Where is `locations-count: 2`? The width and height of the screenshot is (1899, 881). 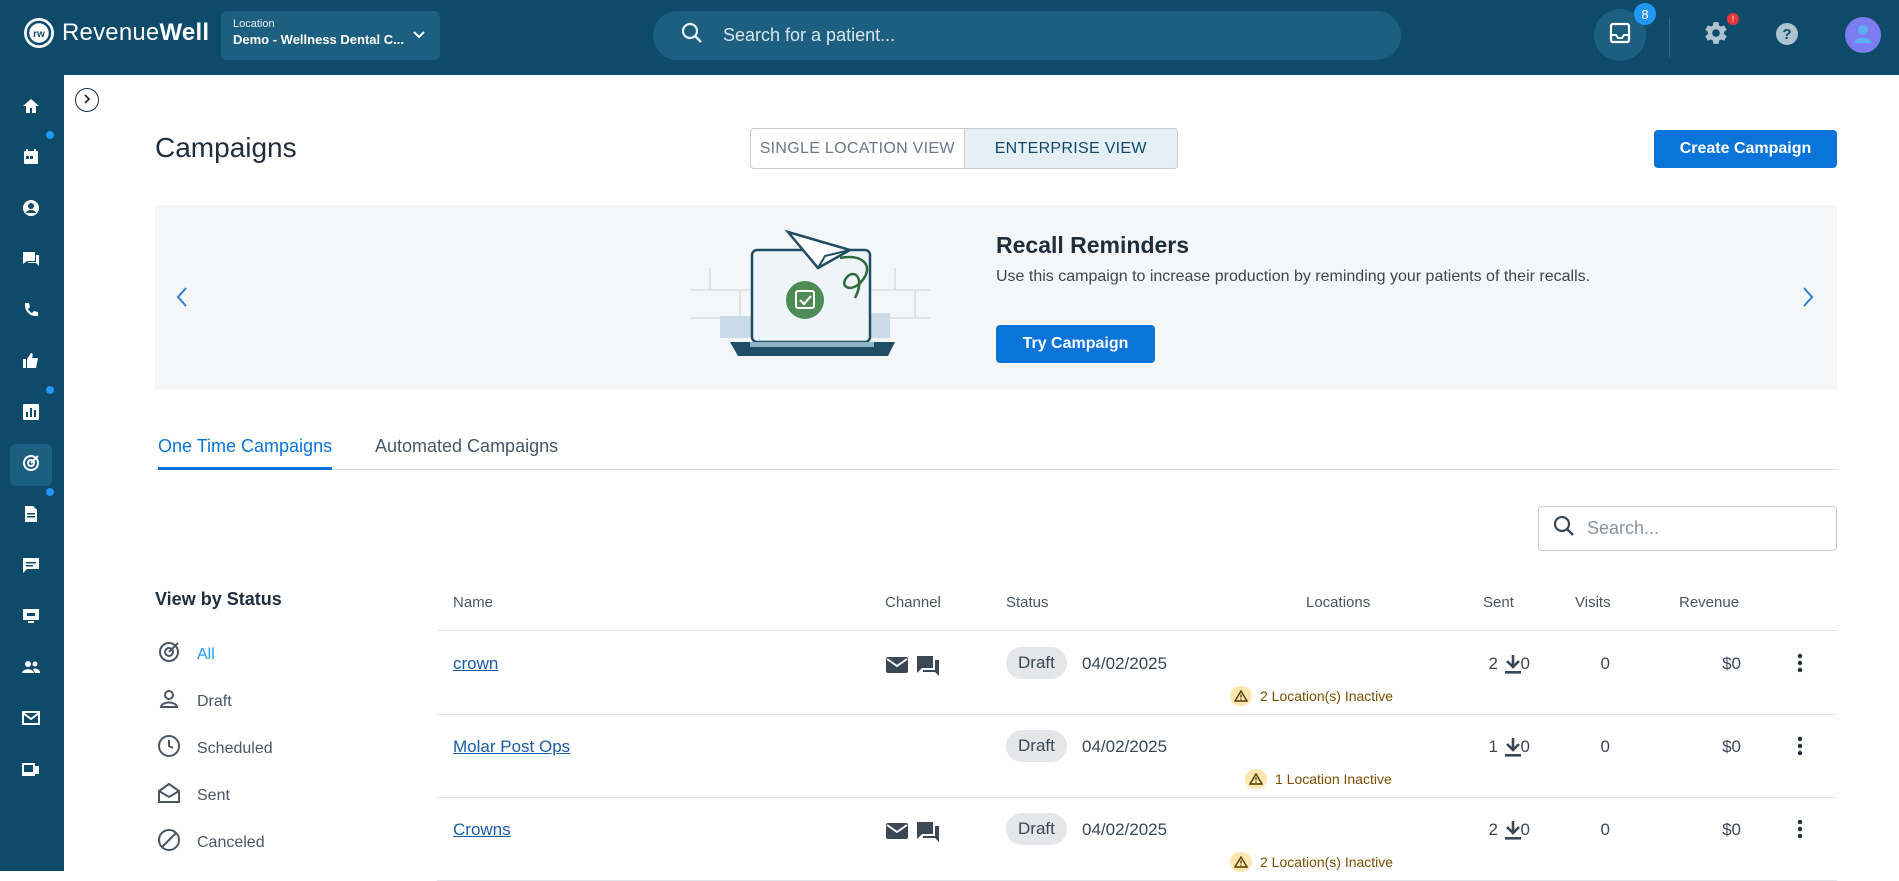 locations-count: 2 is located at coordinates (1493, 829).